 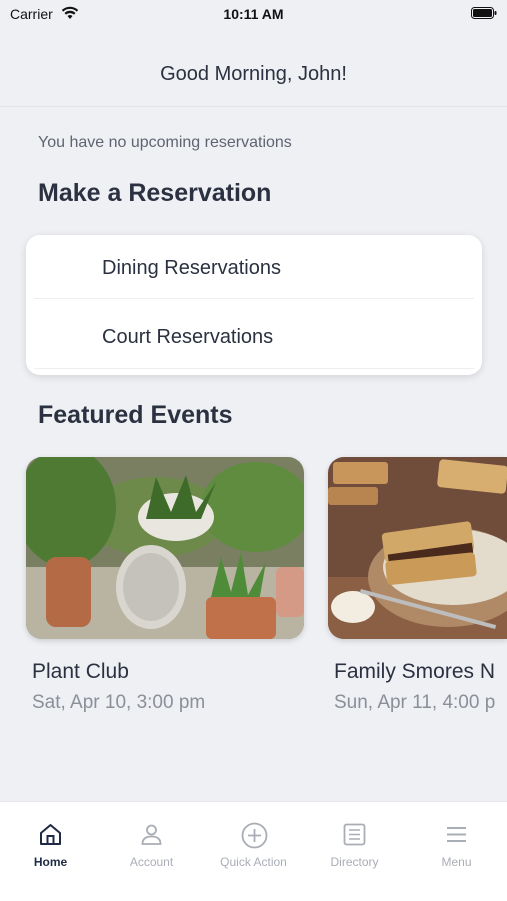 I want to click on event-date: Sat, Apr 10, 3:00 pm, so click(x=119, y=702).